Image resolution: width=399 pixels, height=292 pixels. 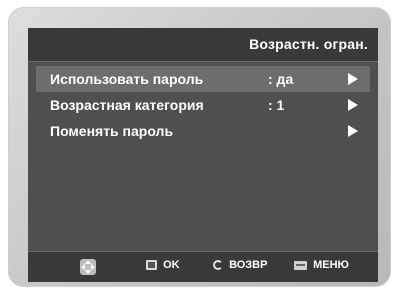 I want to click on menu-item-label: Использовать пароль, so click(x=127, y=79).